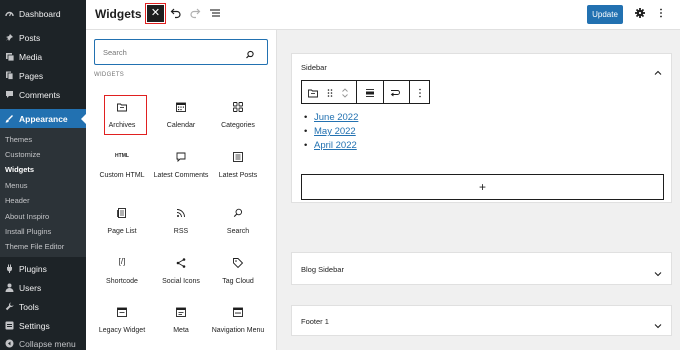 This screenshot has height=350, width=680. What do you see at coordinates (605, 14) in the screenshot?
I see `update-button: Update` at bounding box center [605, 14].